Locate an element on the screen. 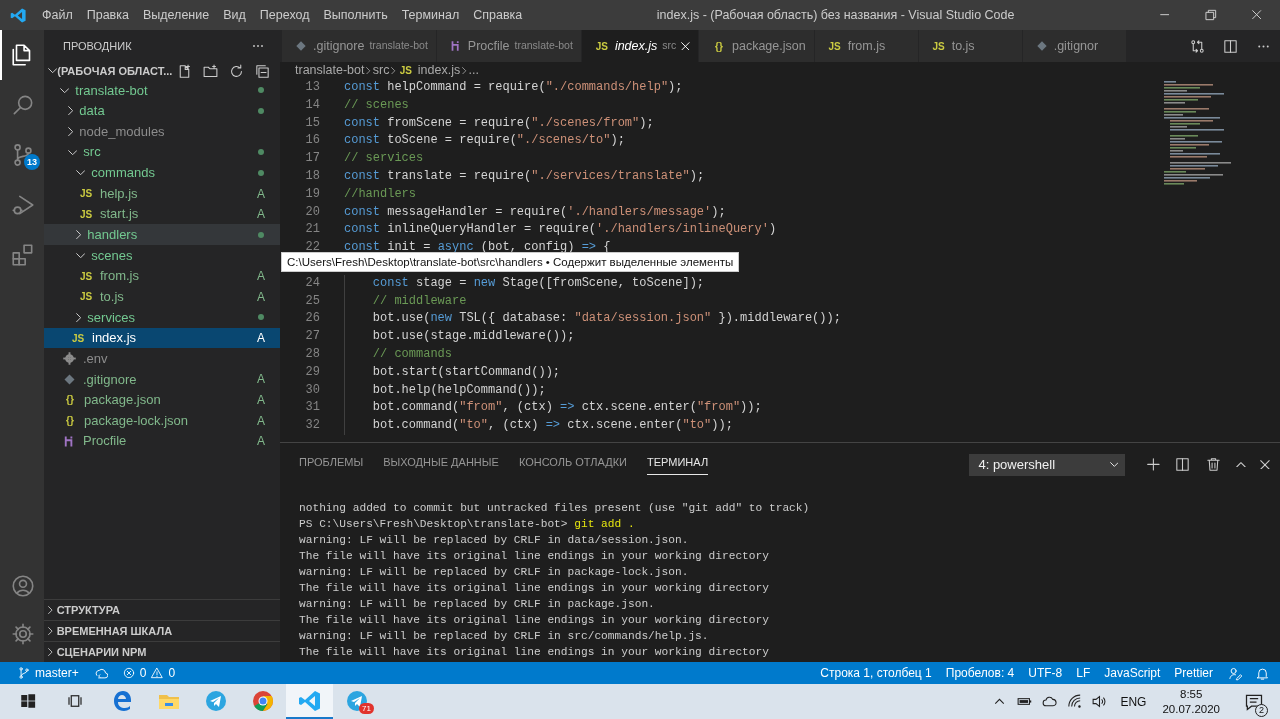 This screenshot has width=1280, height=719. taskbar-button: 71 is located at coordinates (356, 701).